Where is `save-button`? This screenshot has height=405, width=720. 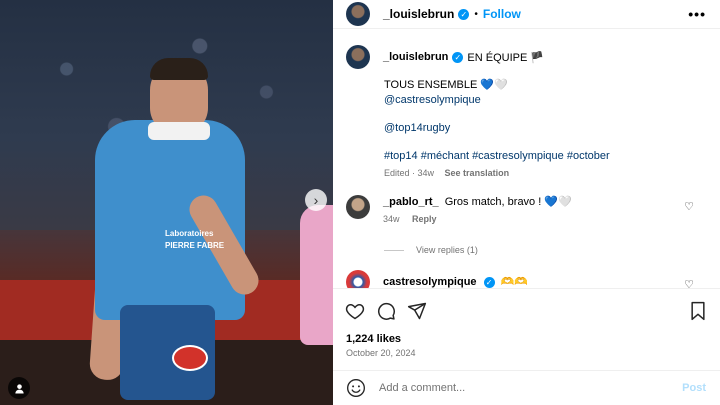
save-button is located at coordinates (698, 311).